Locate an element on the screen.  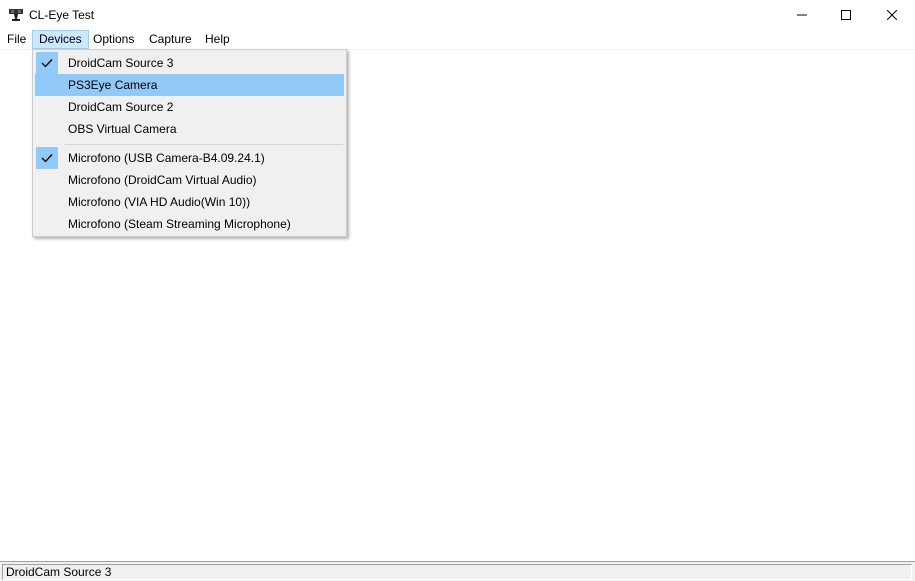
menu-devices: Devices is located at coordinates (60, 39).